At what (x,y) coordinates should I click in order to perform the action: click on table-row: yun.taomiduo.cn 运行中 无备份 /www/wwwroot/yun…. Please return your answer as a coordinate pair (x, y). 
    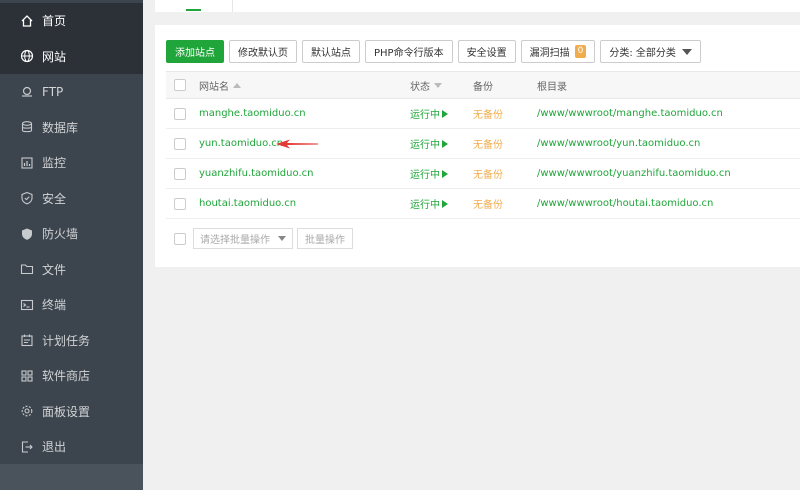
    Looking at the image, I should click on (483, 144).